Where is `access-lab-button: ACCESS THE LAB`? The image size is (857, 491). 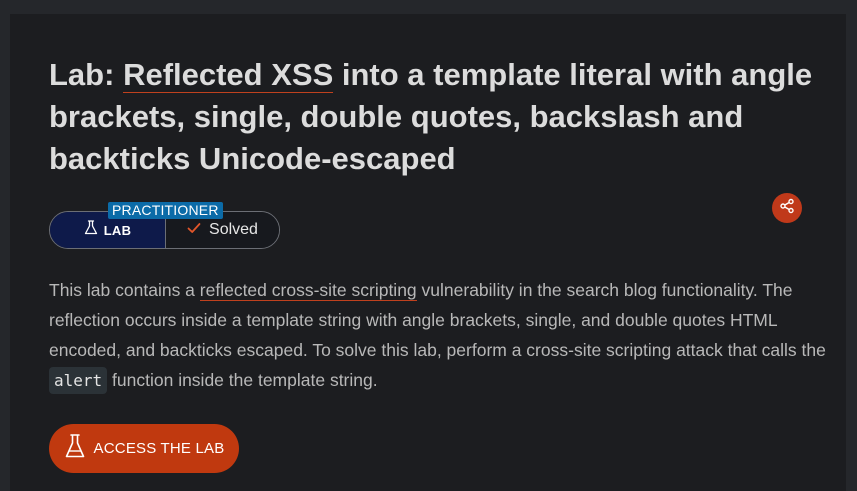
access-lab-button: ACCESS THE LAB is located at coordinates (144, 448).